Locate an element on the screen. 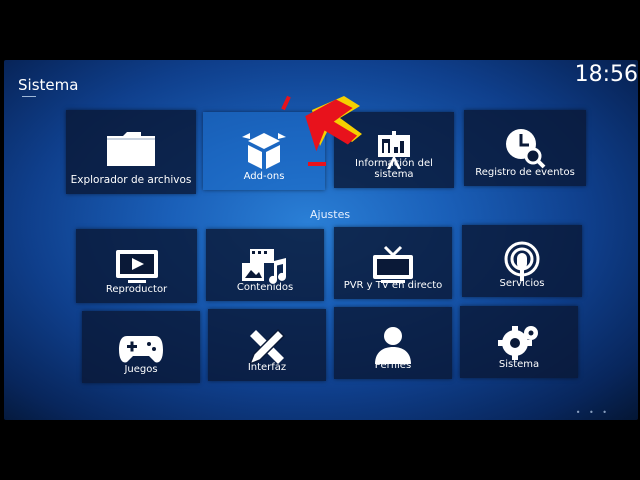  tile-label: Perfiles is located at coordinates (393, 365).